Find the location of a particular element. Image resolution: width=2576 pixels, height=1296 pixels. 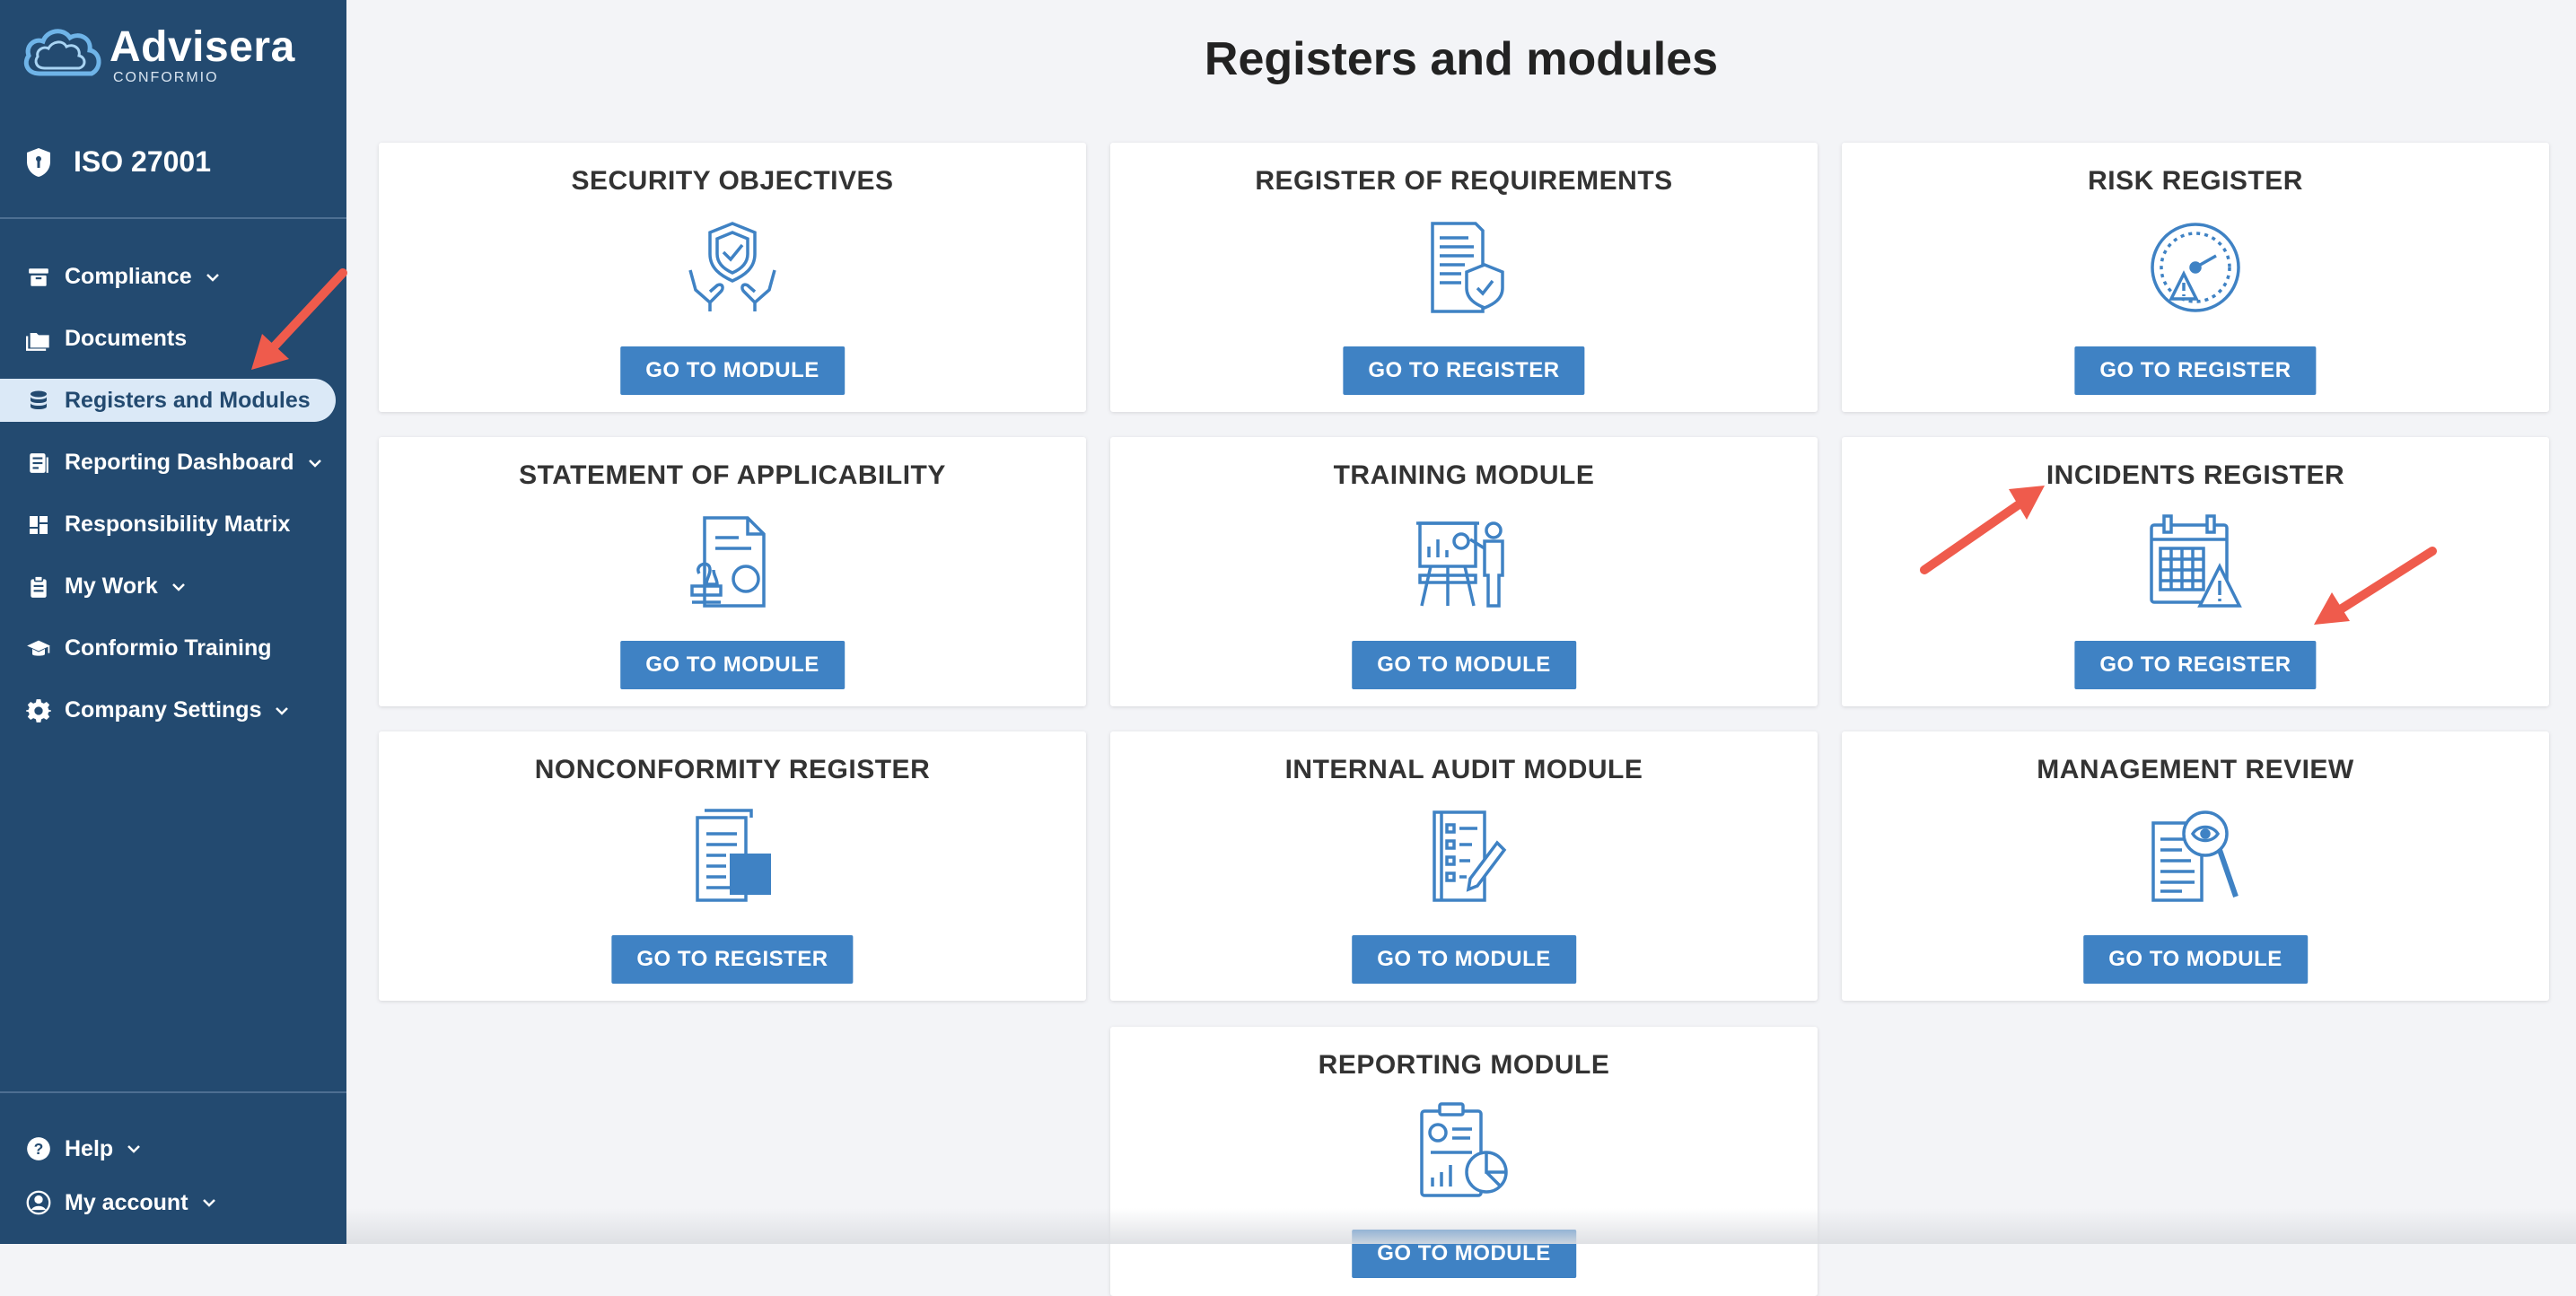

card-training-module: TRAINING MODULE GO TO MODULE is located at coordinates (1464, 571).